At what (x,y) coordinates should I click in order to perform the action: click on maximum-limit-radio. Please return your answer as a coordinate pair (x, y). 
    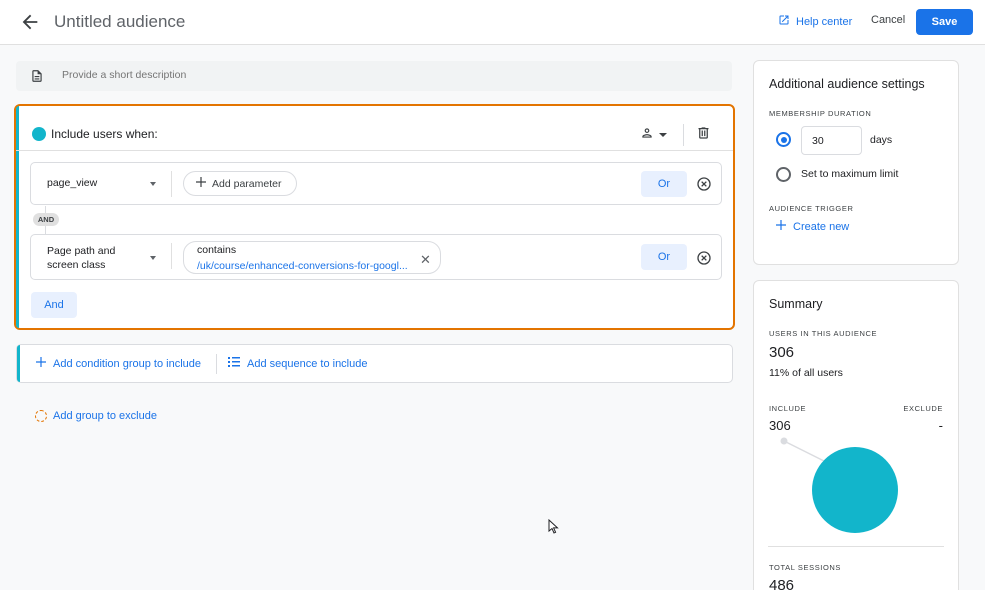
    Looking at the image, I should click on (783, 174).